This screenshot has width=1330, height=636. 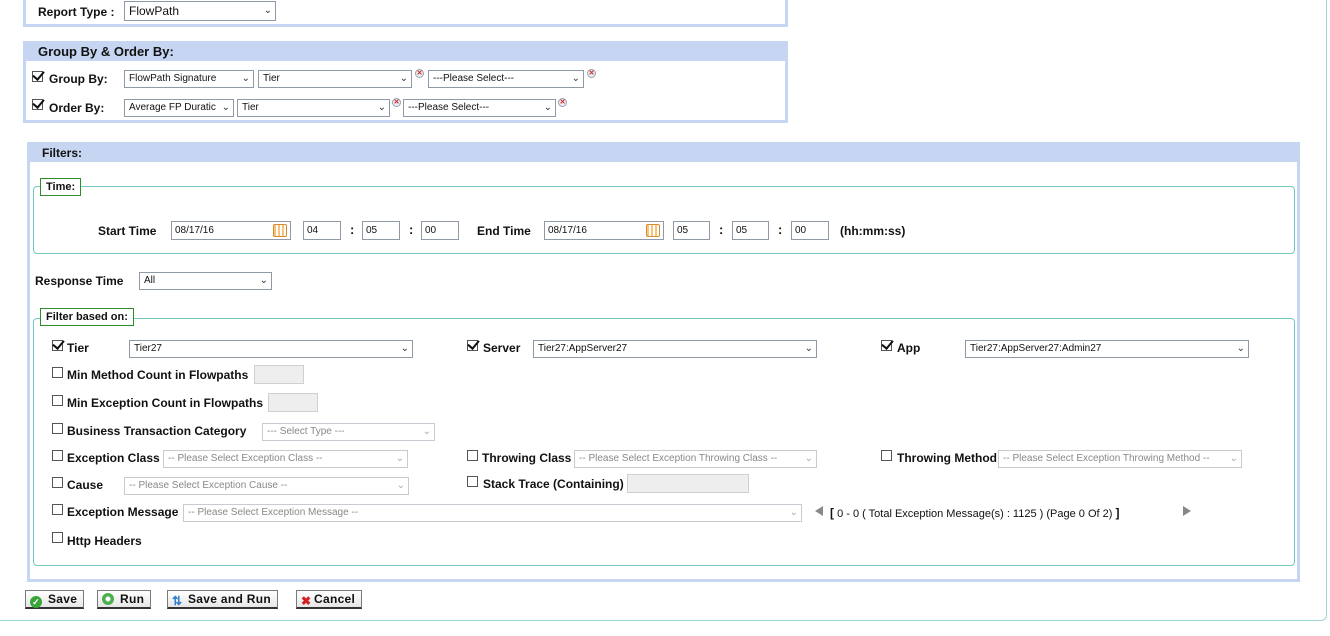 I want to click on exception-message-checkbox, so click(x=57, y=509).